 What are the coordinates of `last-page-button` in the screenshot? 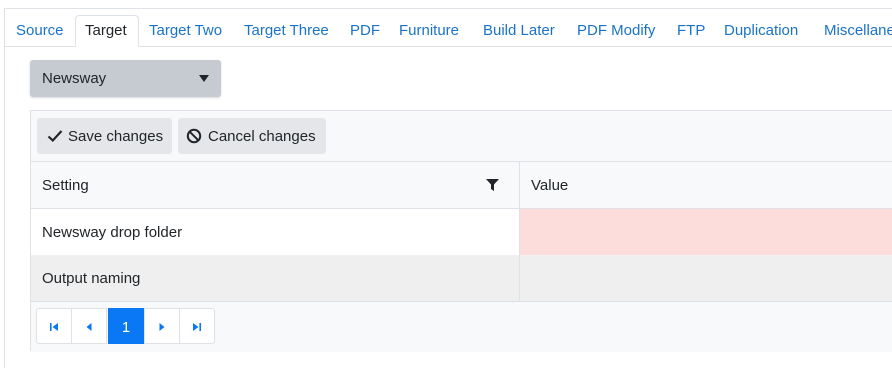 It's located at (197, 326).